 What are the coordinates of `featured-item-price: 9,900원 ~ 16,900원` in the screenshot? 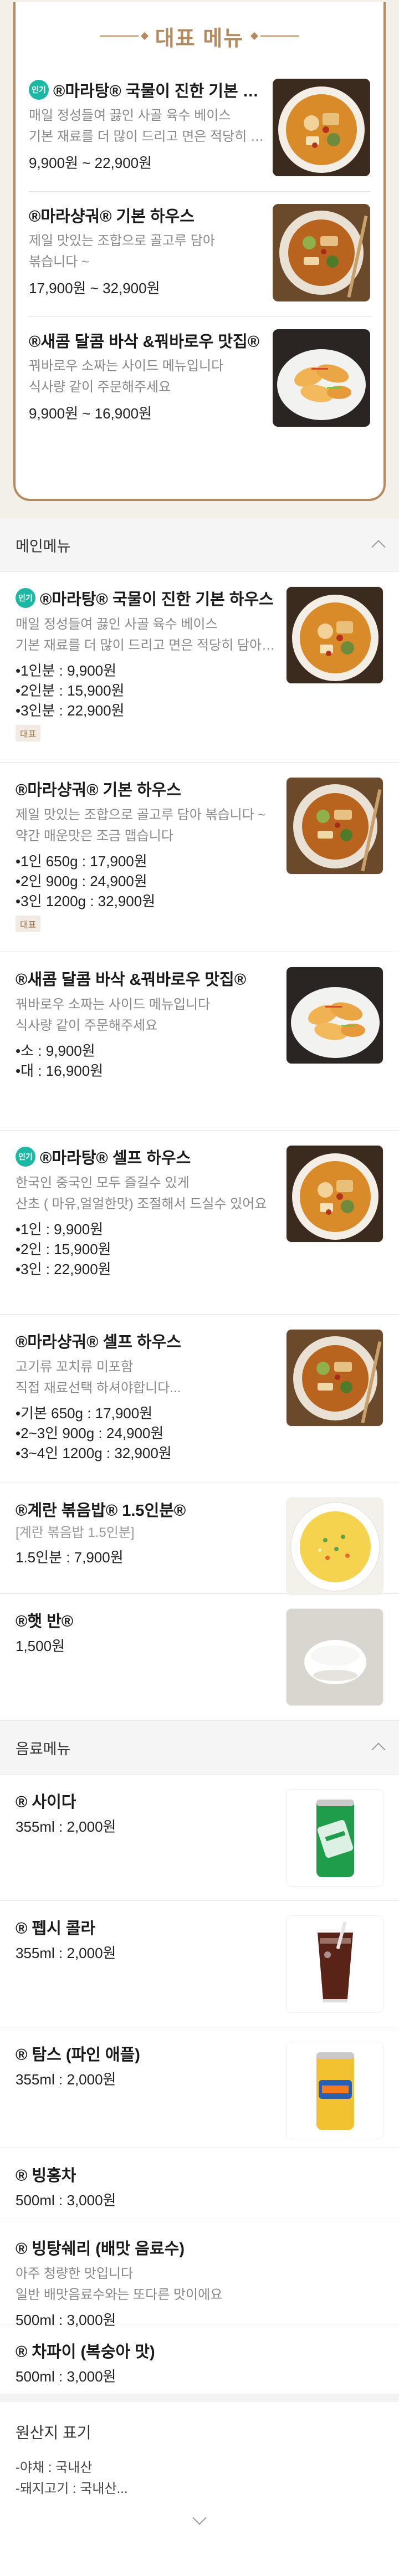 It's located at (91, 413).